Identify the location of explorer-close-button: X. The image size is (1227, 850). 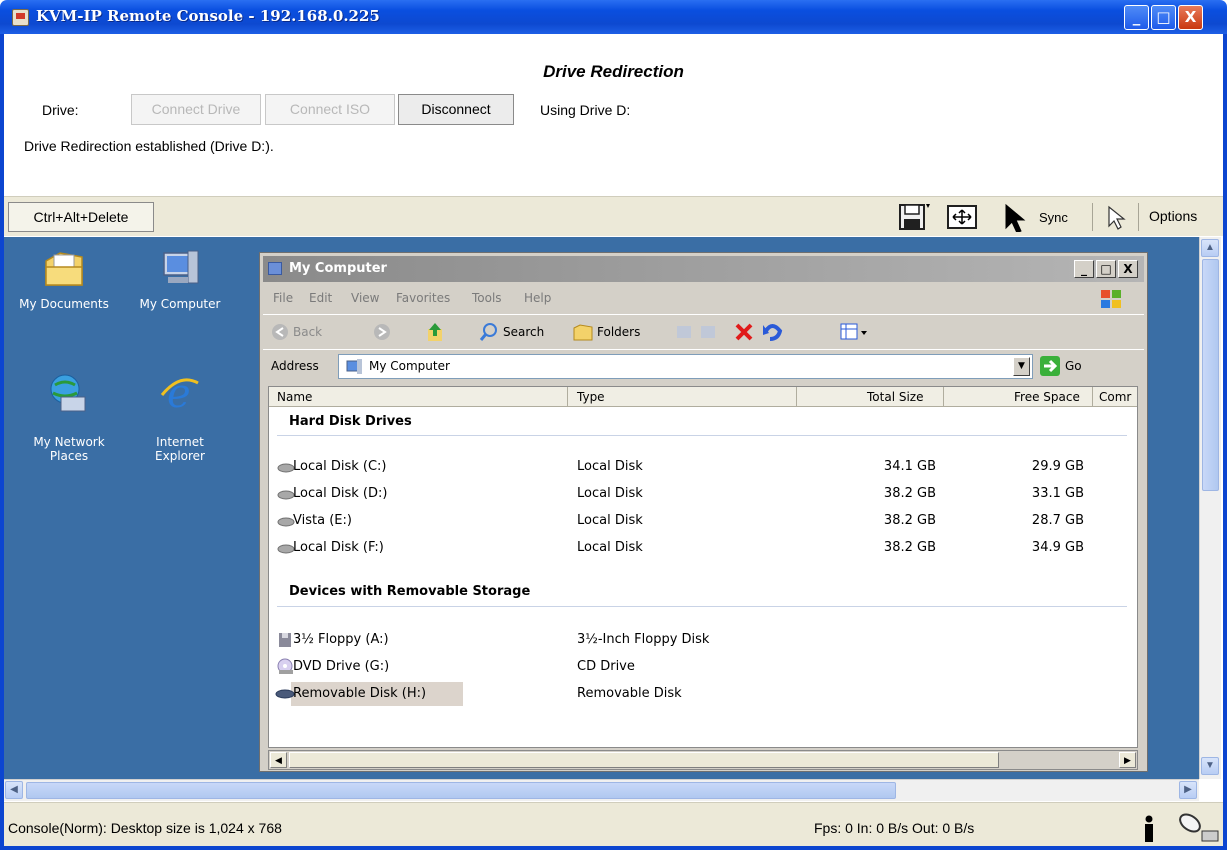
(1128, 269).